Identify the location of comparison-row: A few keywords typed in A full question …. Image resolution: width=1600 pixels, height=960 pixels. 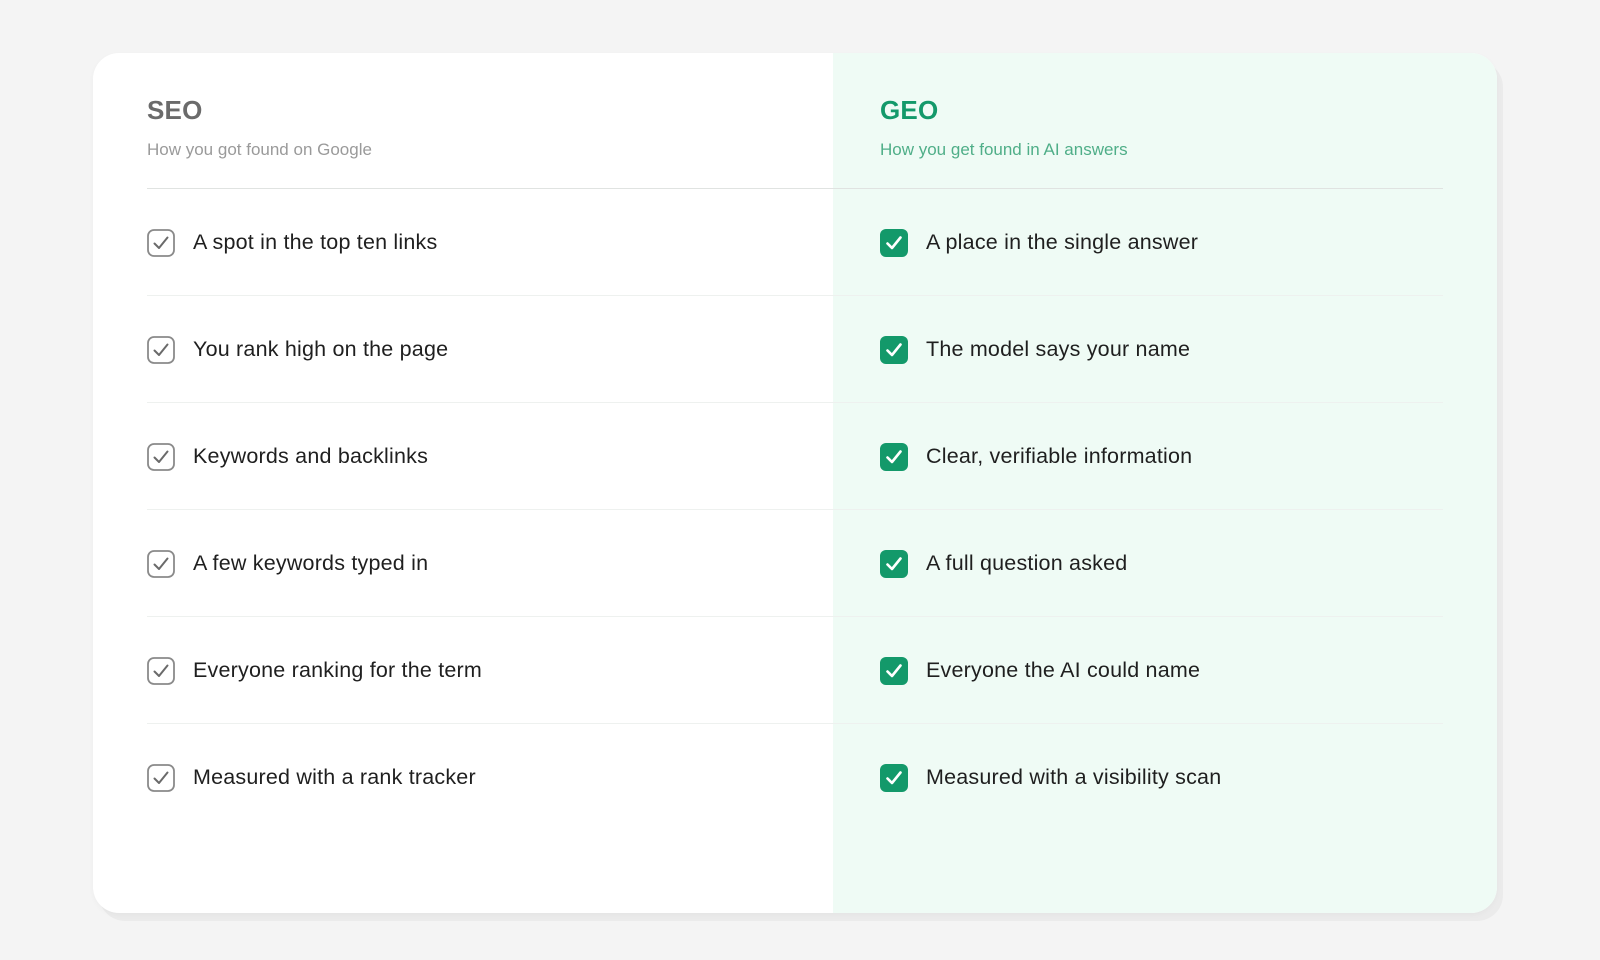
(795, 563).